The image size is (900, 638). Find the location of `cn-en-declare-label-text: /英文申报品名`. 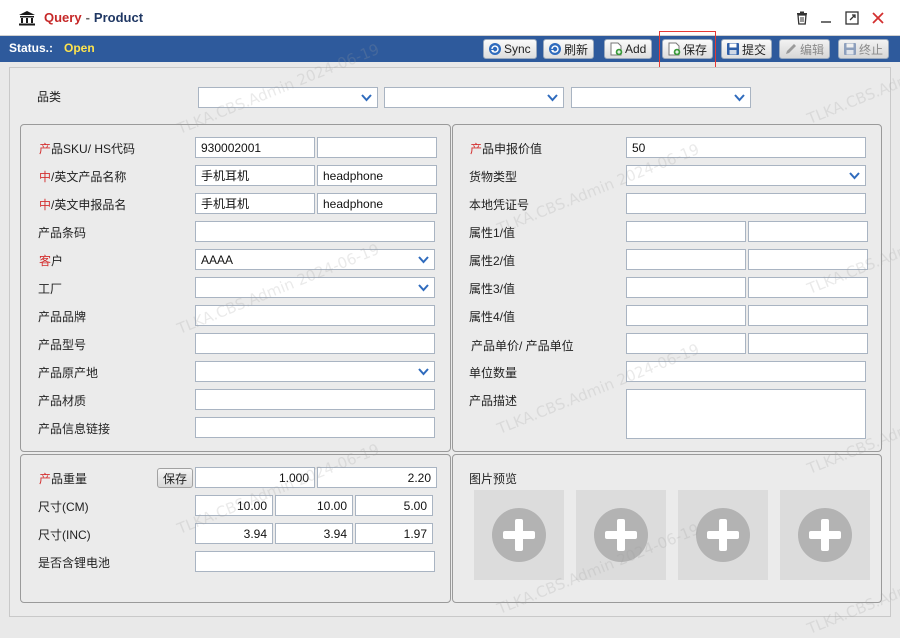

cn-en-declare-label-text: /英文申报品名 is located at coordinates (89, 205).